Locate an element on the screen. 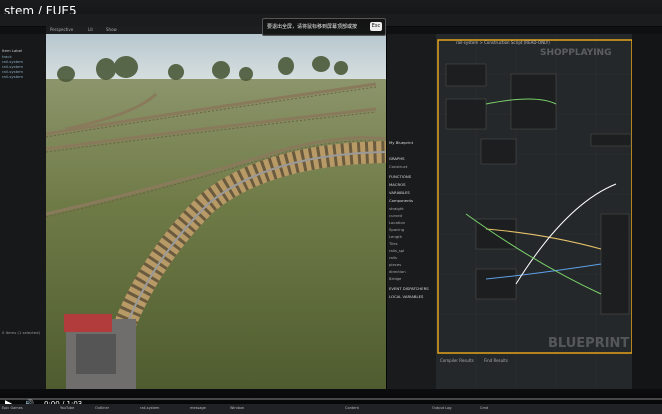  section-event-dispatchers: EVENT DISPATCHERS is located at coordinates (409, 288).